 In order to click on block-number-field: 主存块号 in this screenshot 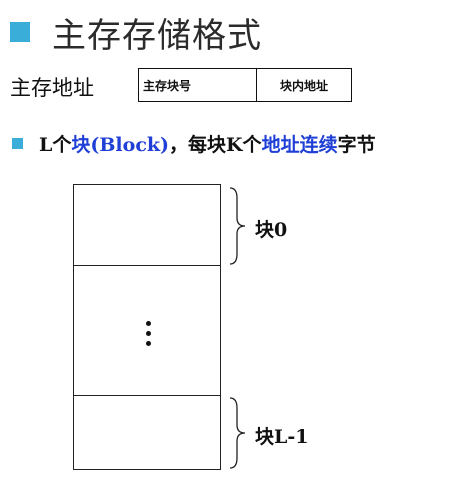, I will do `click(198, 85)`.